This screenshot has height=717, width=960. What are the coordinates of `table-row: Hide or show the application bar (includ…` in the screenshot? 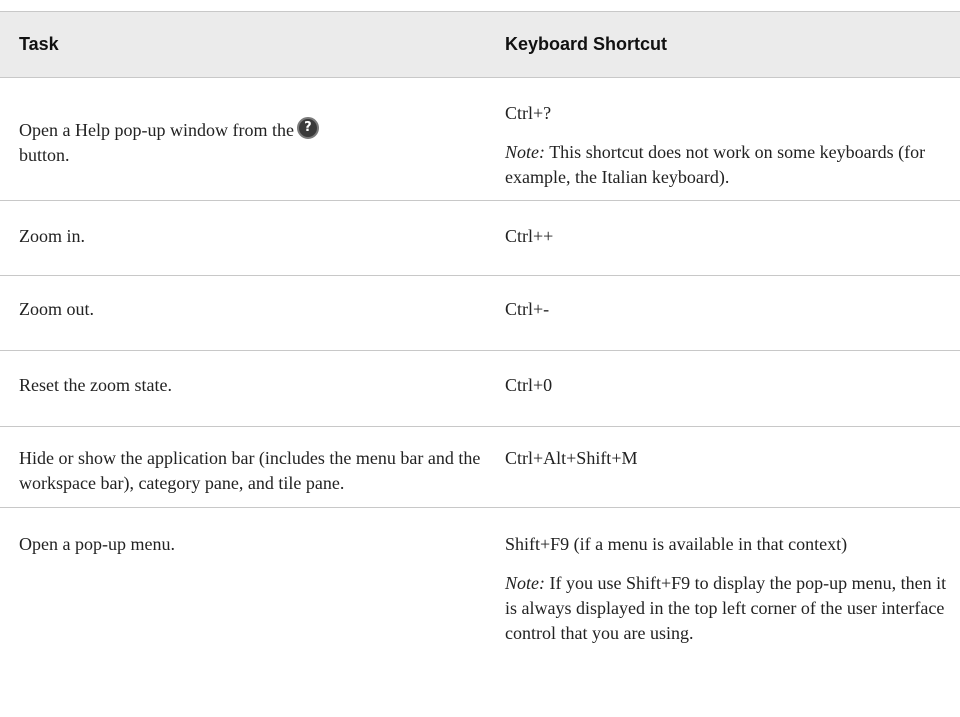 It's located at (480, 467).